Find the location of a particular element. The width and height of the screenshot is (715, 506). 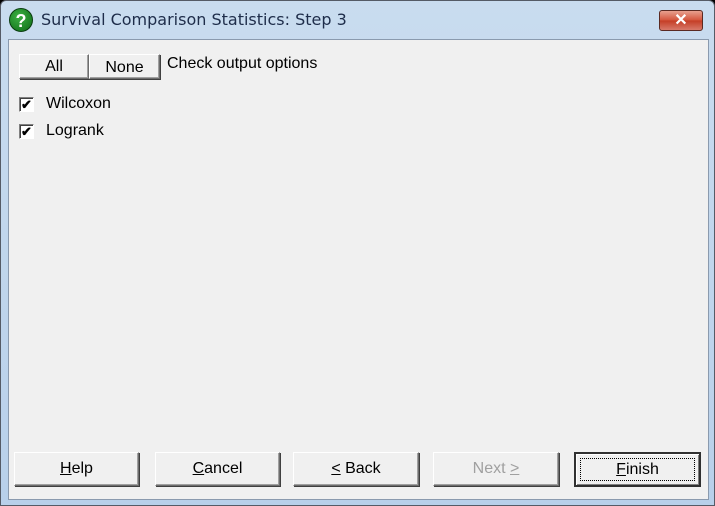

help-mnemonic: H is located at coordinates (66, 468).